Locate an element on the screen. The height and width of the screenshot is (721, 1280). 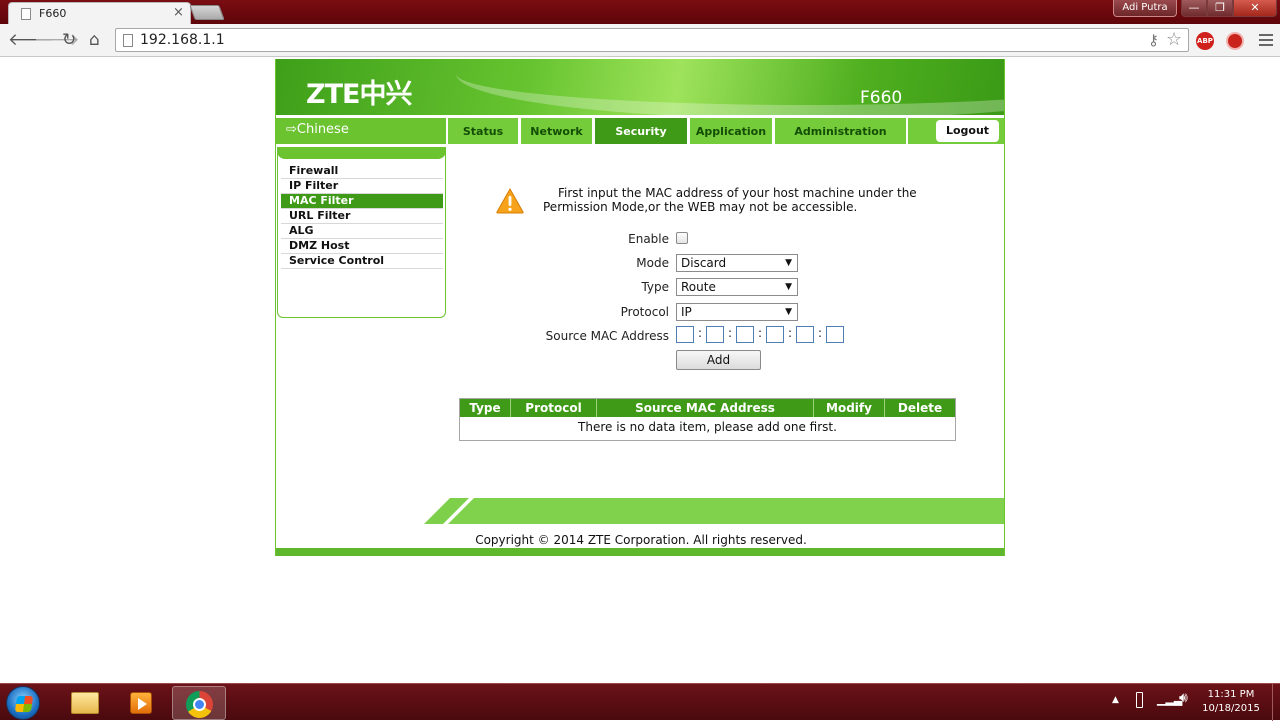
footer-stripe-decoration is located at coordinates (714, 511).